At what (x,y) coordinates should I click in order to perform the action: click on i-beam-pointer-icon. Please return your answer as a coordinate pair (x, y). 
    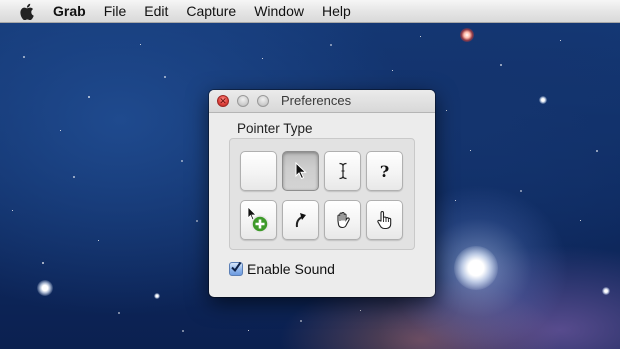
    Looking at the image, I should click on (343, 171).